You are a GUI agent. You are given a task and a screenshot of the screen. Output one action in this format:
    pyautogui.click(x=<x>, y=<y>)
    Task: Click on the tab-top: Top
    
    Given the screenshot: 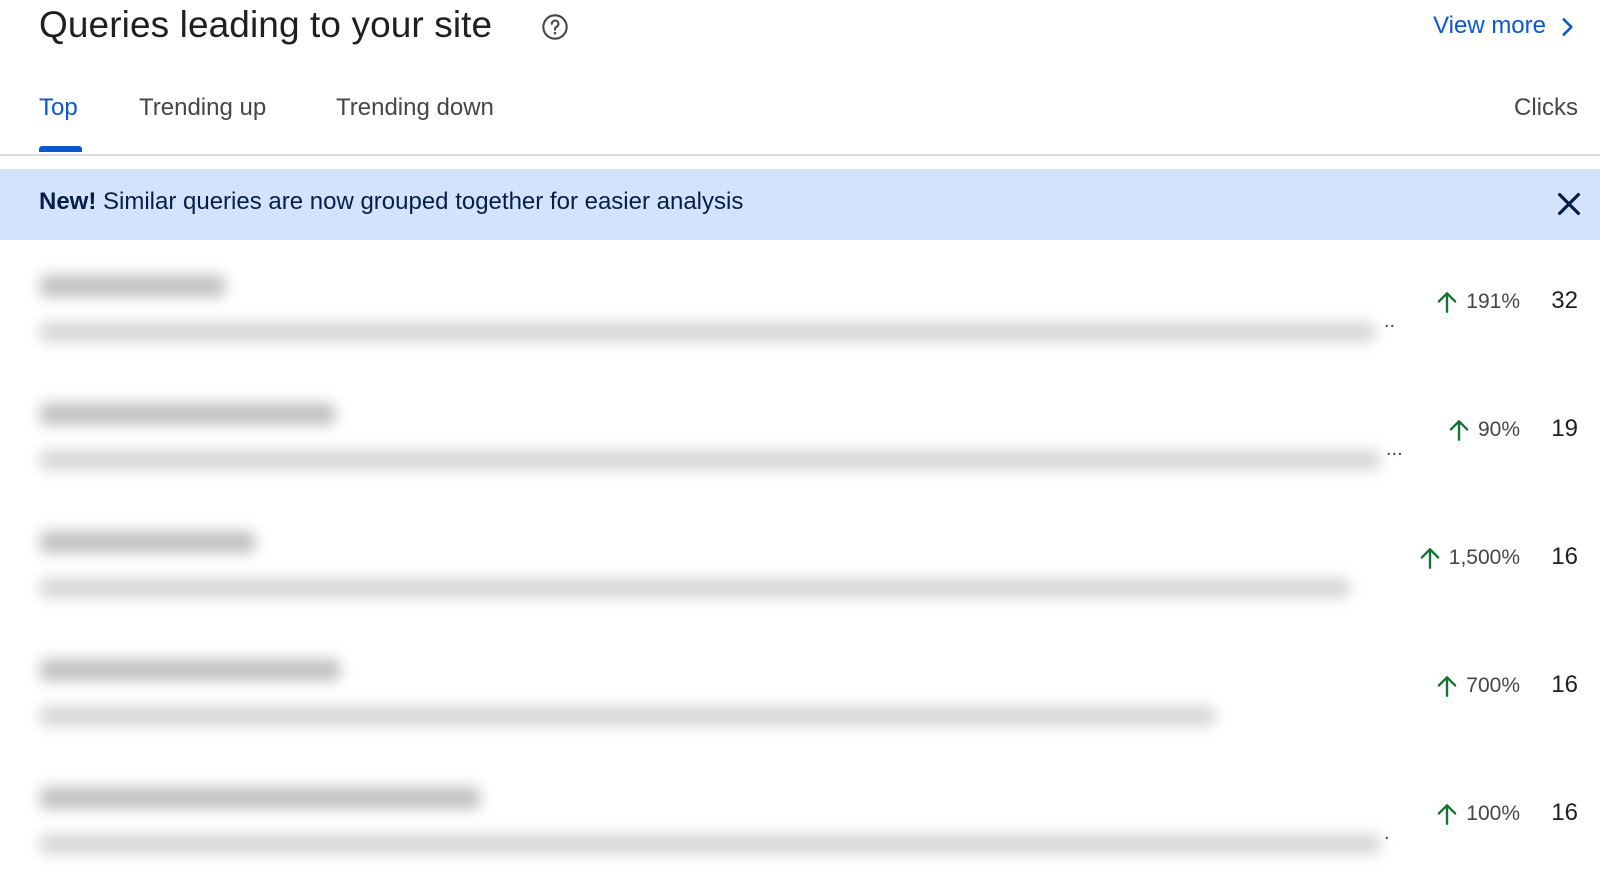 What is the action you would take?
    pyautogui.click(x=58, y=108)
    